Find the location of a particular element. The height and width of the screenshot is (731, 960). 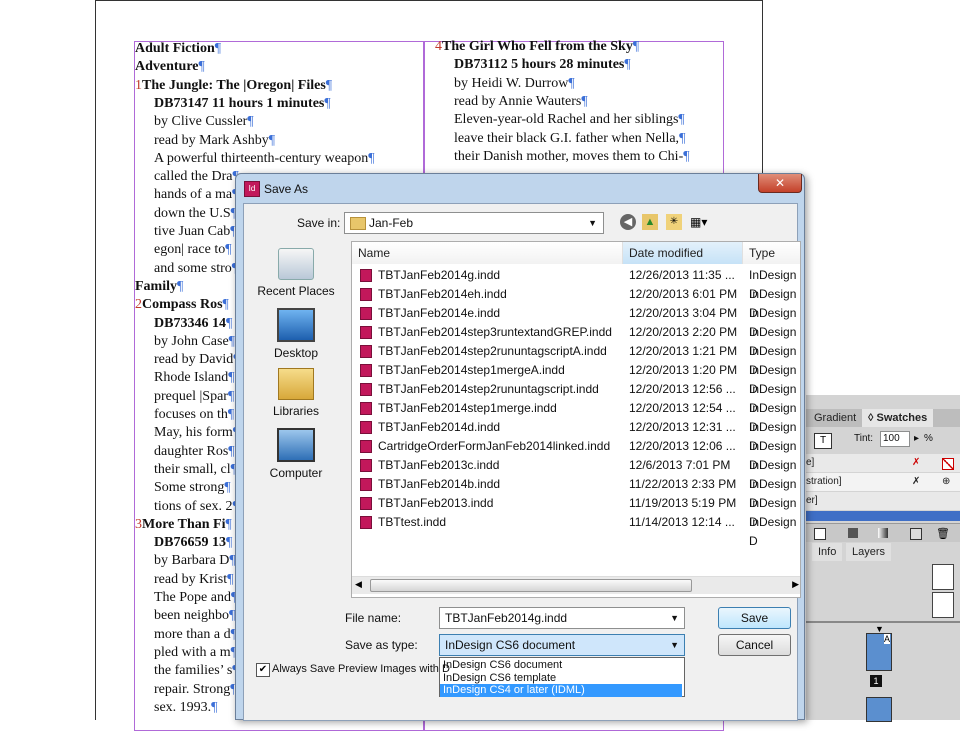

tab-swatches: ◊ Swatches is located at coordinates (898, 418).